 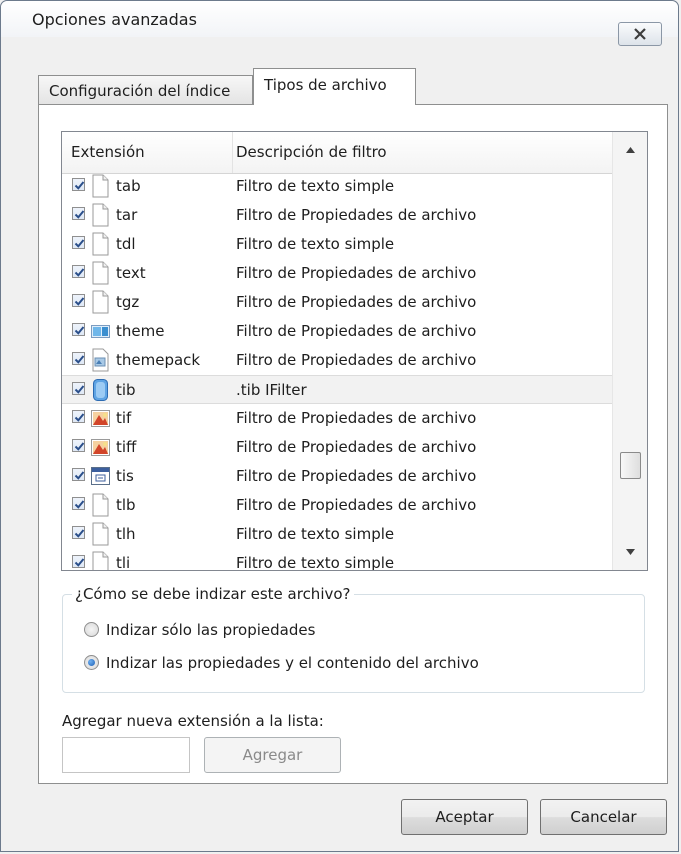 I want to click on vertical-scrollbar, so click(x=629, y=351).